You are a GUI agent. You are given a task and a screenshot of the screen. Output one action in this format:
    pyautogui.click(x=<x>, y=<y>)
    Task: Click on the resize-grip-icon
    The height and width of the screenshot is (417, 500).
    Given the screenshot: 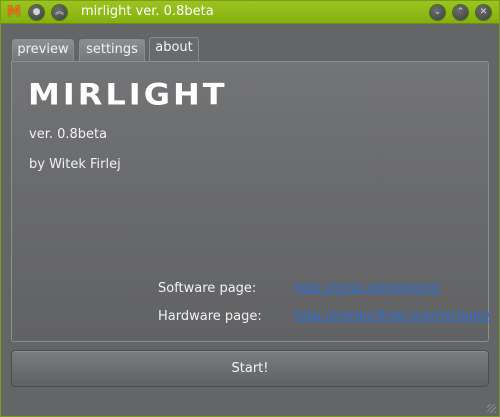 What is the action you would take?
    pyautogui.click(x=491, y=408)
    